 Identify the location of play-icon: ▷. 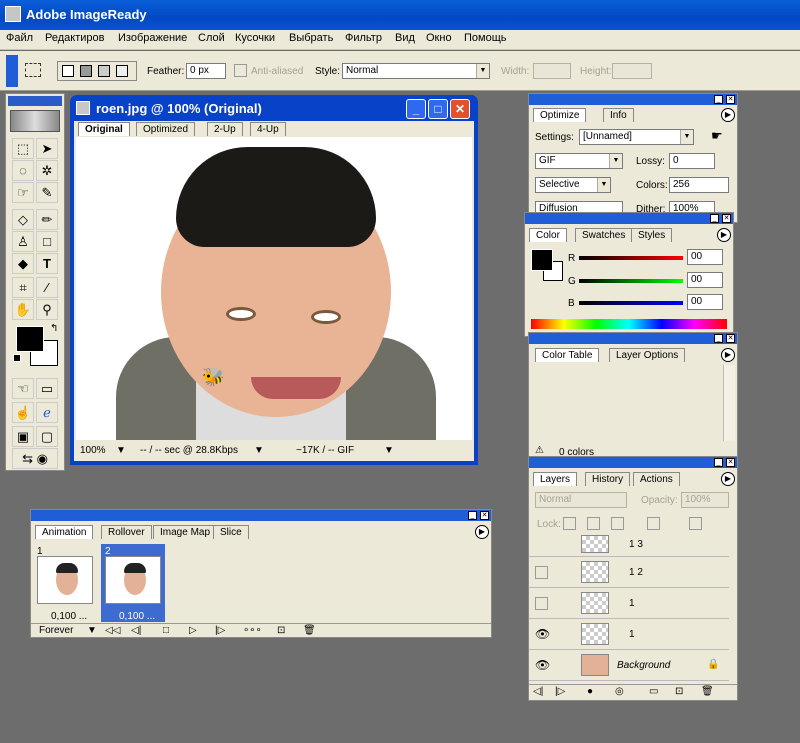
(193, 630).